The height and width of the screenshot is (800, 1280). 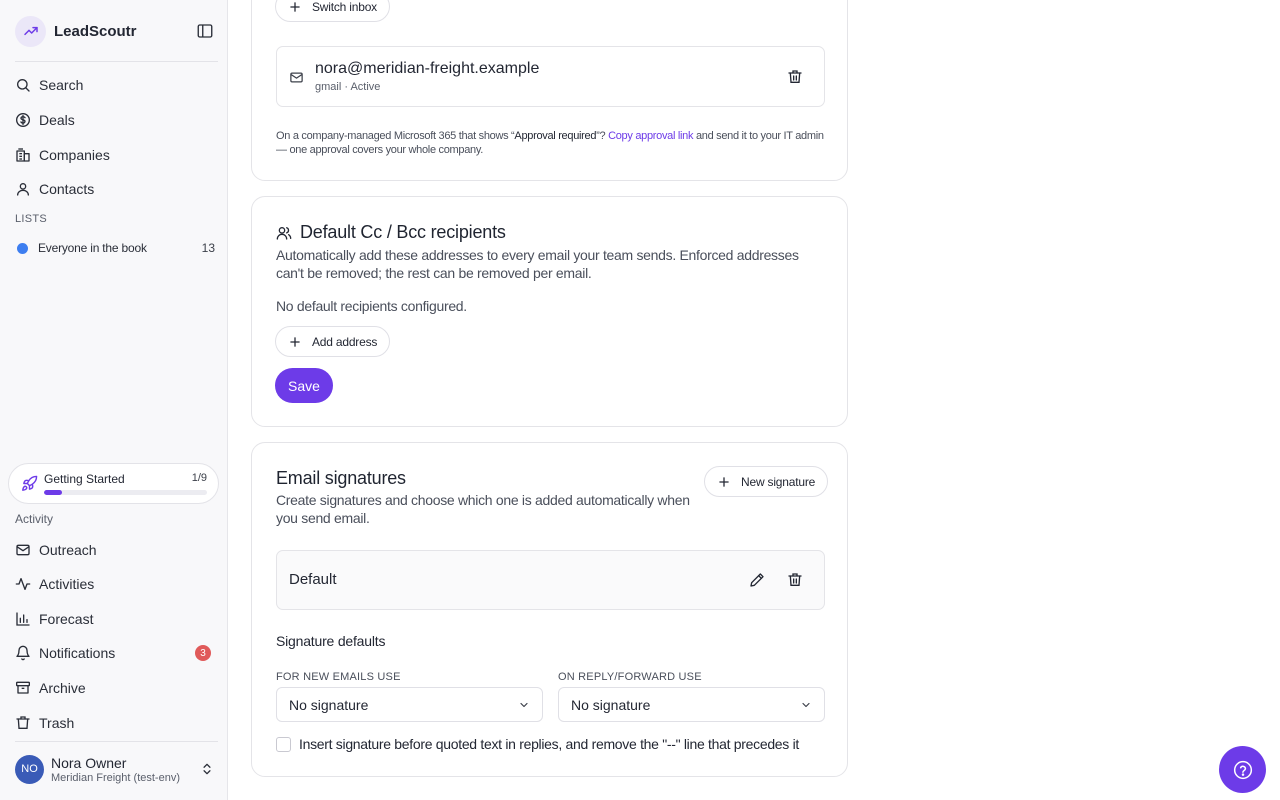 I want to click on list-item-count: 13, so click(x=208, y=248).